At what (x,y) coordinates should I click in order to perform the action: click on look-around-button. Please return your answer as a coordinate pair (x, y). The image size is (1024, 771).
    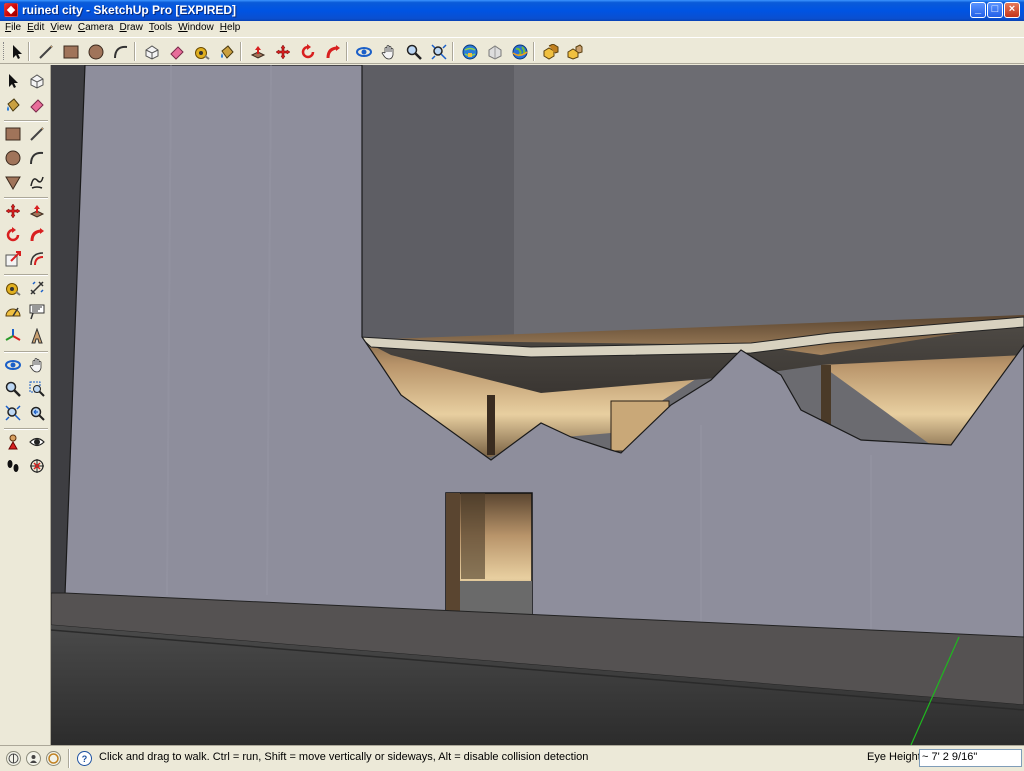
    Looking at the image, I should click on (37, 442).